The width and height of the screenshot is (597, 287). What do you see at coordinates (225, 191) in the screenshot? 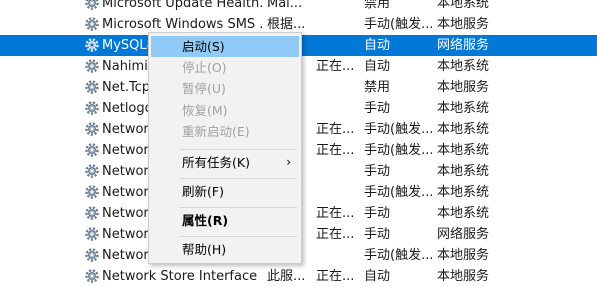
I see `menu-item-refresh: 刷新(F)` at bounding box center [225, 191].